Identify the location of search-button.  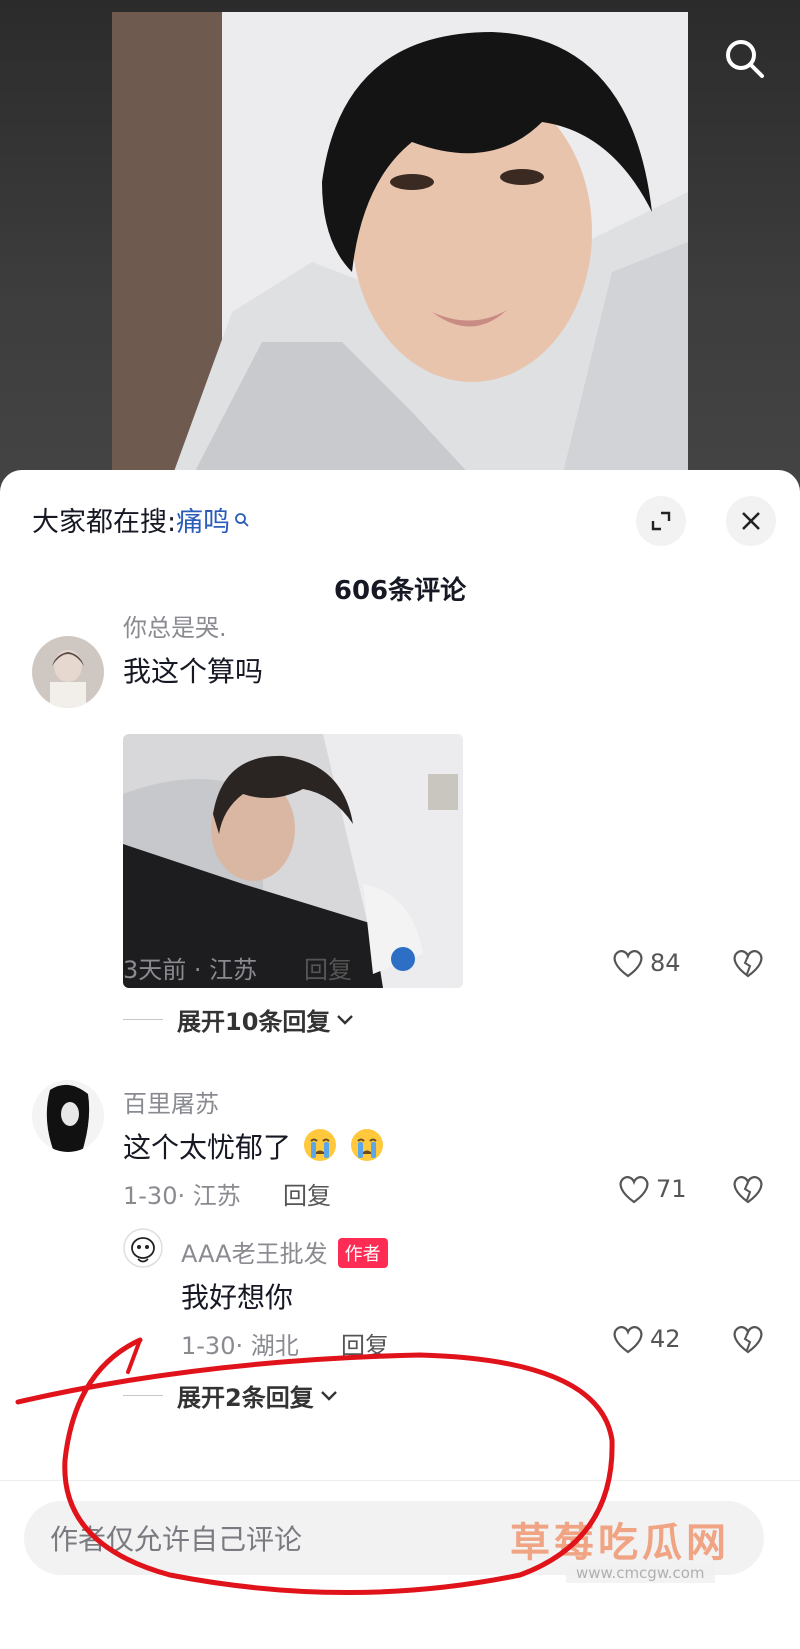
(744, 58).